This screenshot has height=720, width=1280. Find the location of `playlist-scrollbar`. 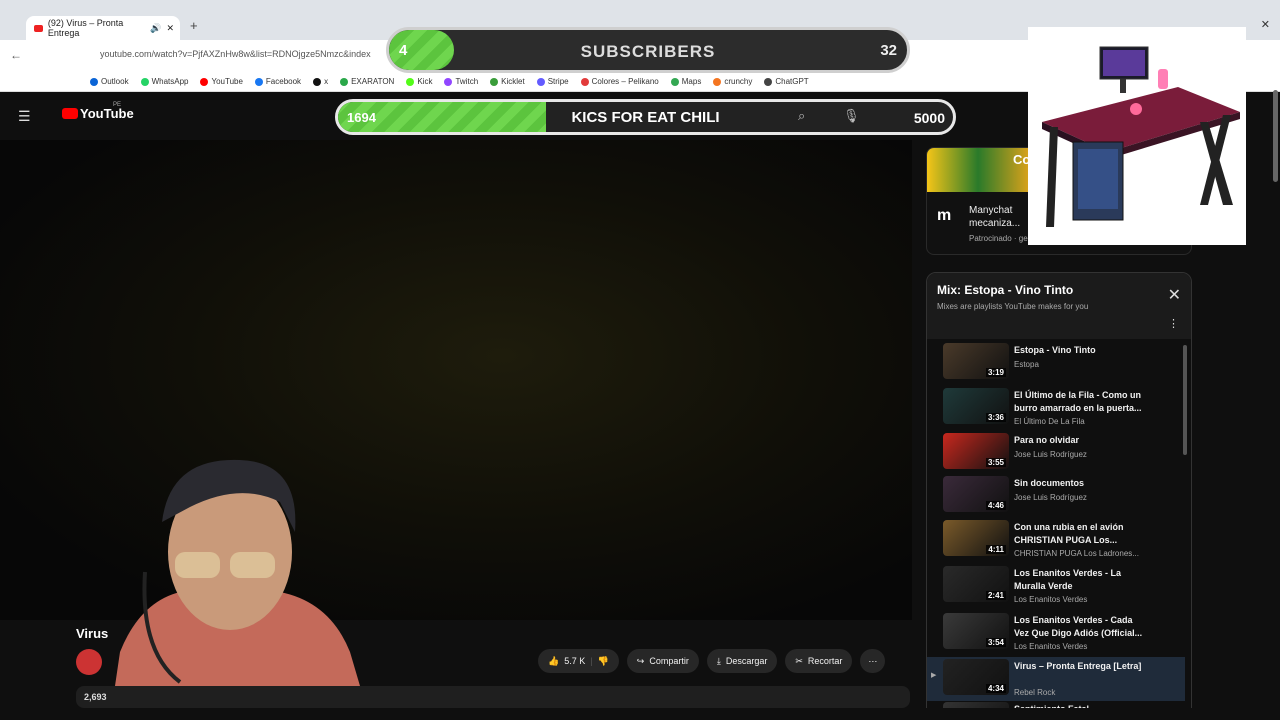

playlist-scrollbar is located at coordinates (1185, 400).